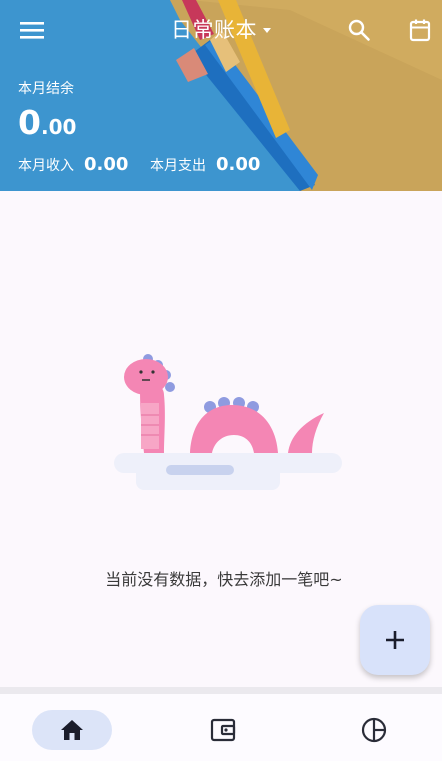  I want to click on pie-chart-icon, so click(374, 730).